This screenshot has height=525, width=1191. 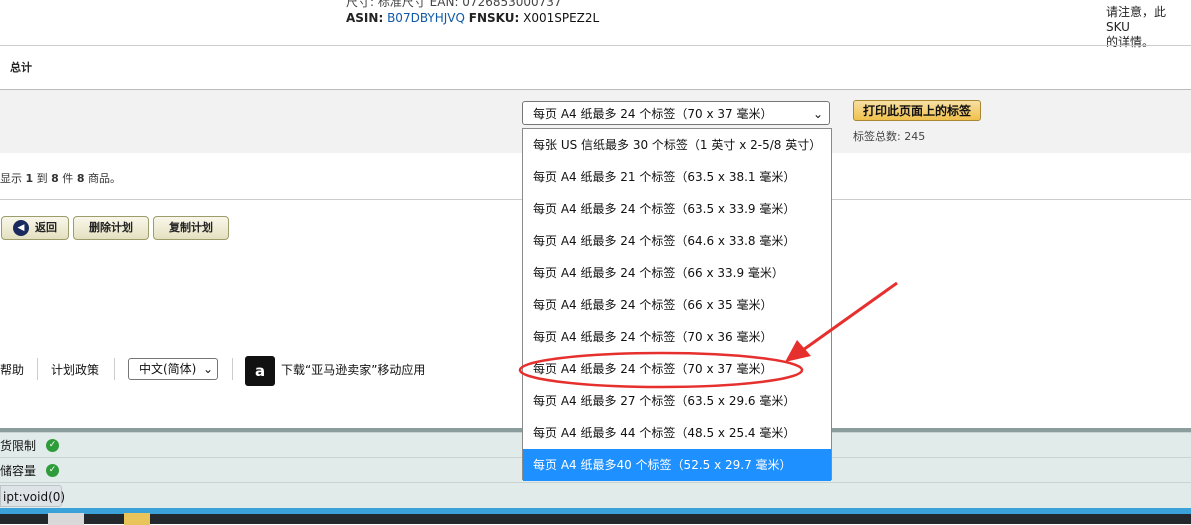 What do you see at coordinates (677, 465) in the screenshot?
I see `dropdown-option: 每页 A4 纸最多40 个标签（52.5 x 29.7 毫米）` at bounding box center [677, 465].